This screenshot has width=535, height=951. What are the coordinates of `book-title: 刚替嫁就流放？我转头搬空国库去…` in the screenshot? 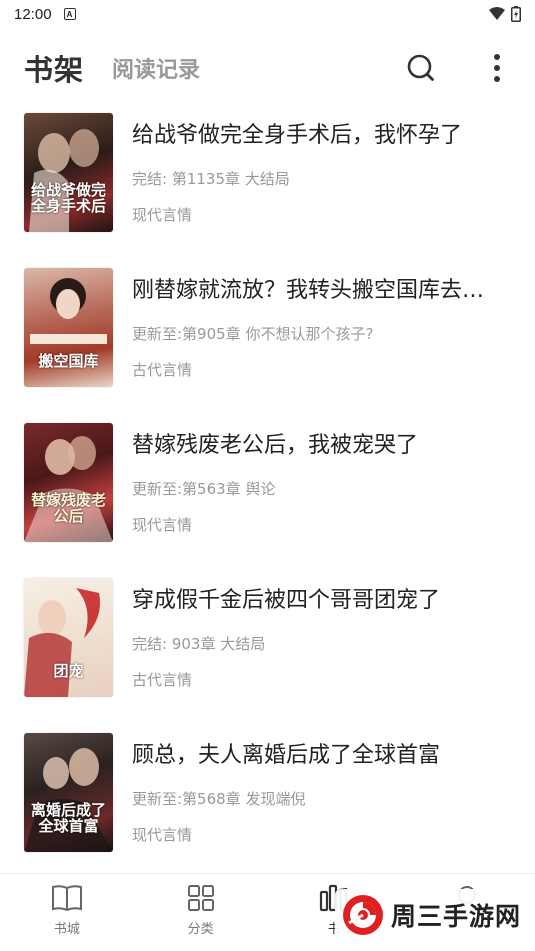 It's located at (308, 290).